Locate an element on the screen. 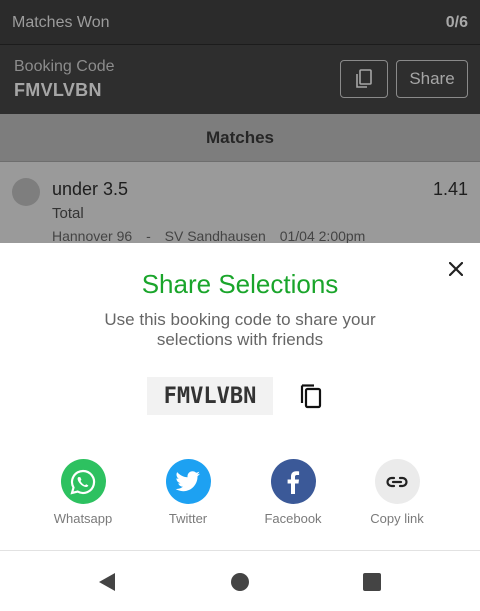  back-icon is located at coordinates (107, 582).